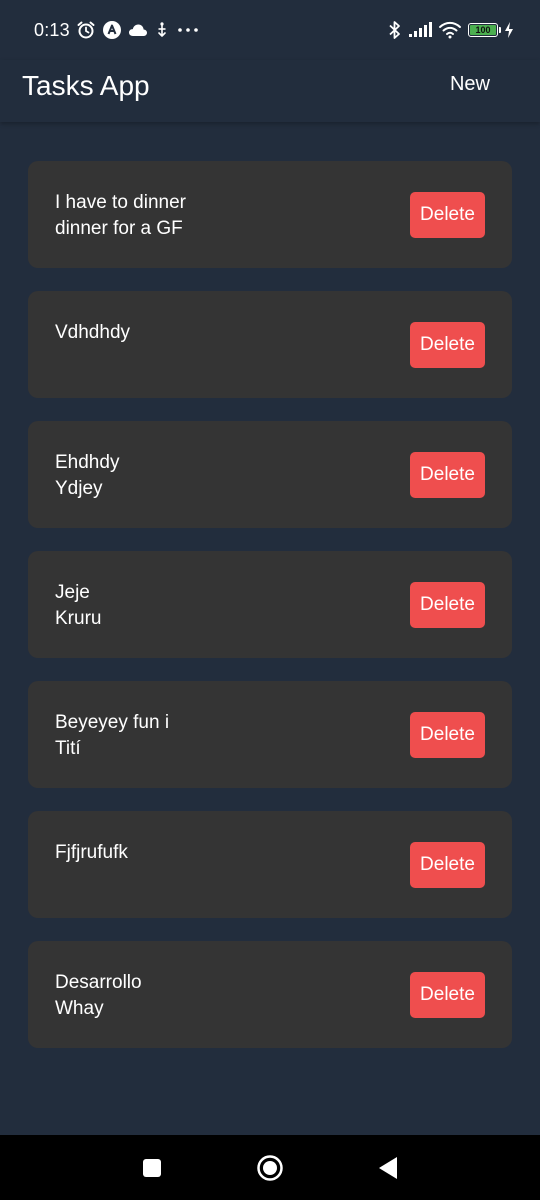 This screenshot has height=1200, width=540. I want to click on more-notifications-icon, so click(188, 30).